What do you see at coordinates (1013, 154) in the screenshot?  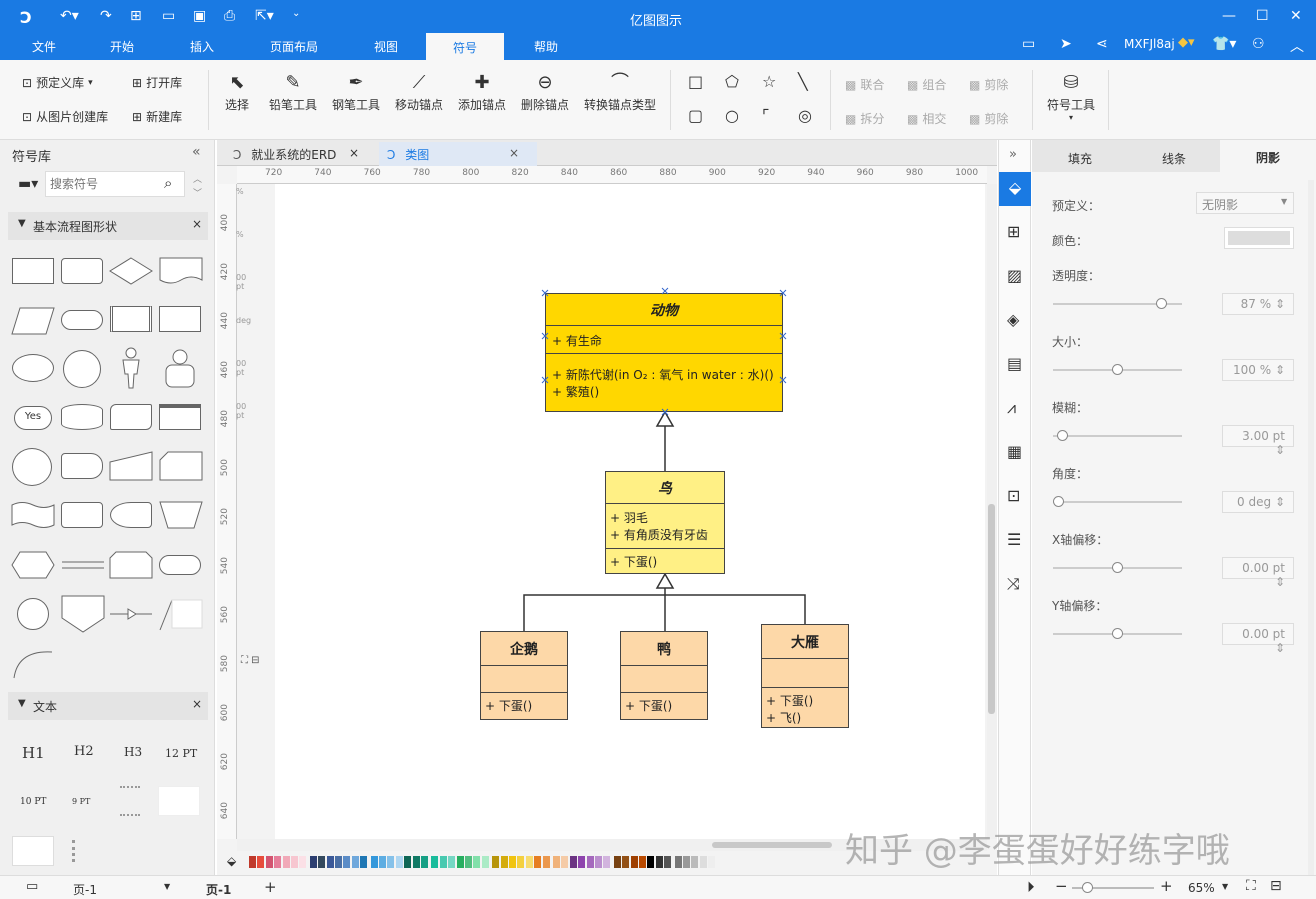 I see `expand-panel-icon: »` at bounding box center [1013, 154].